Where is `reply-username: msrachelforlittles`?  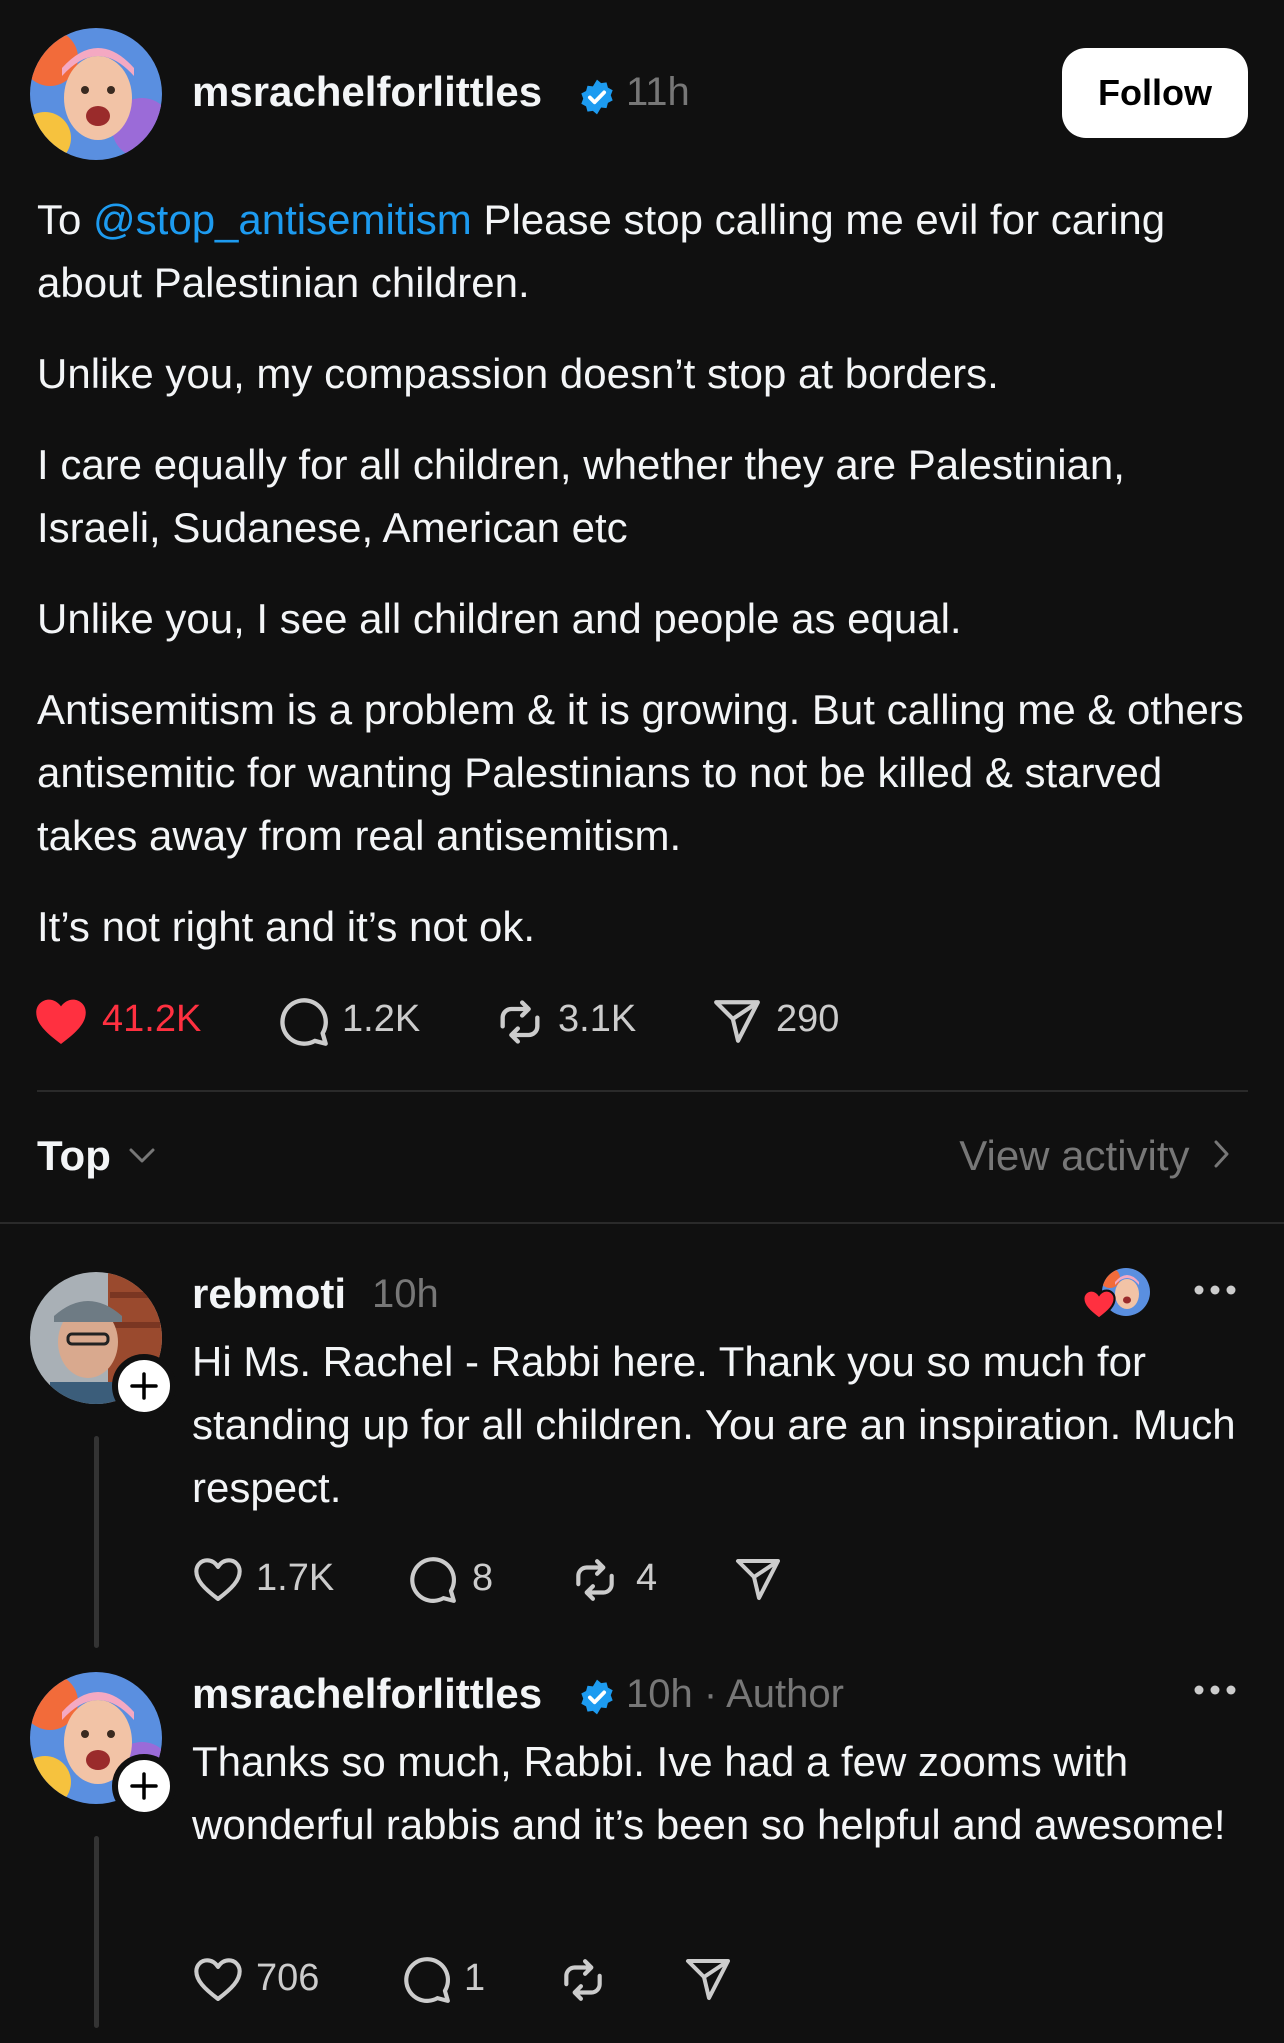 reply-username: msrachelforlittles is located at coordinates (367, 1694).